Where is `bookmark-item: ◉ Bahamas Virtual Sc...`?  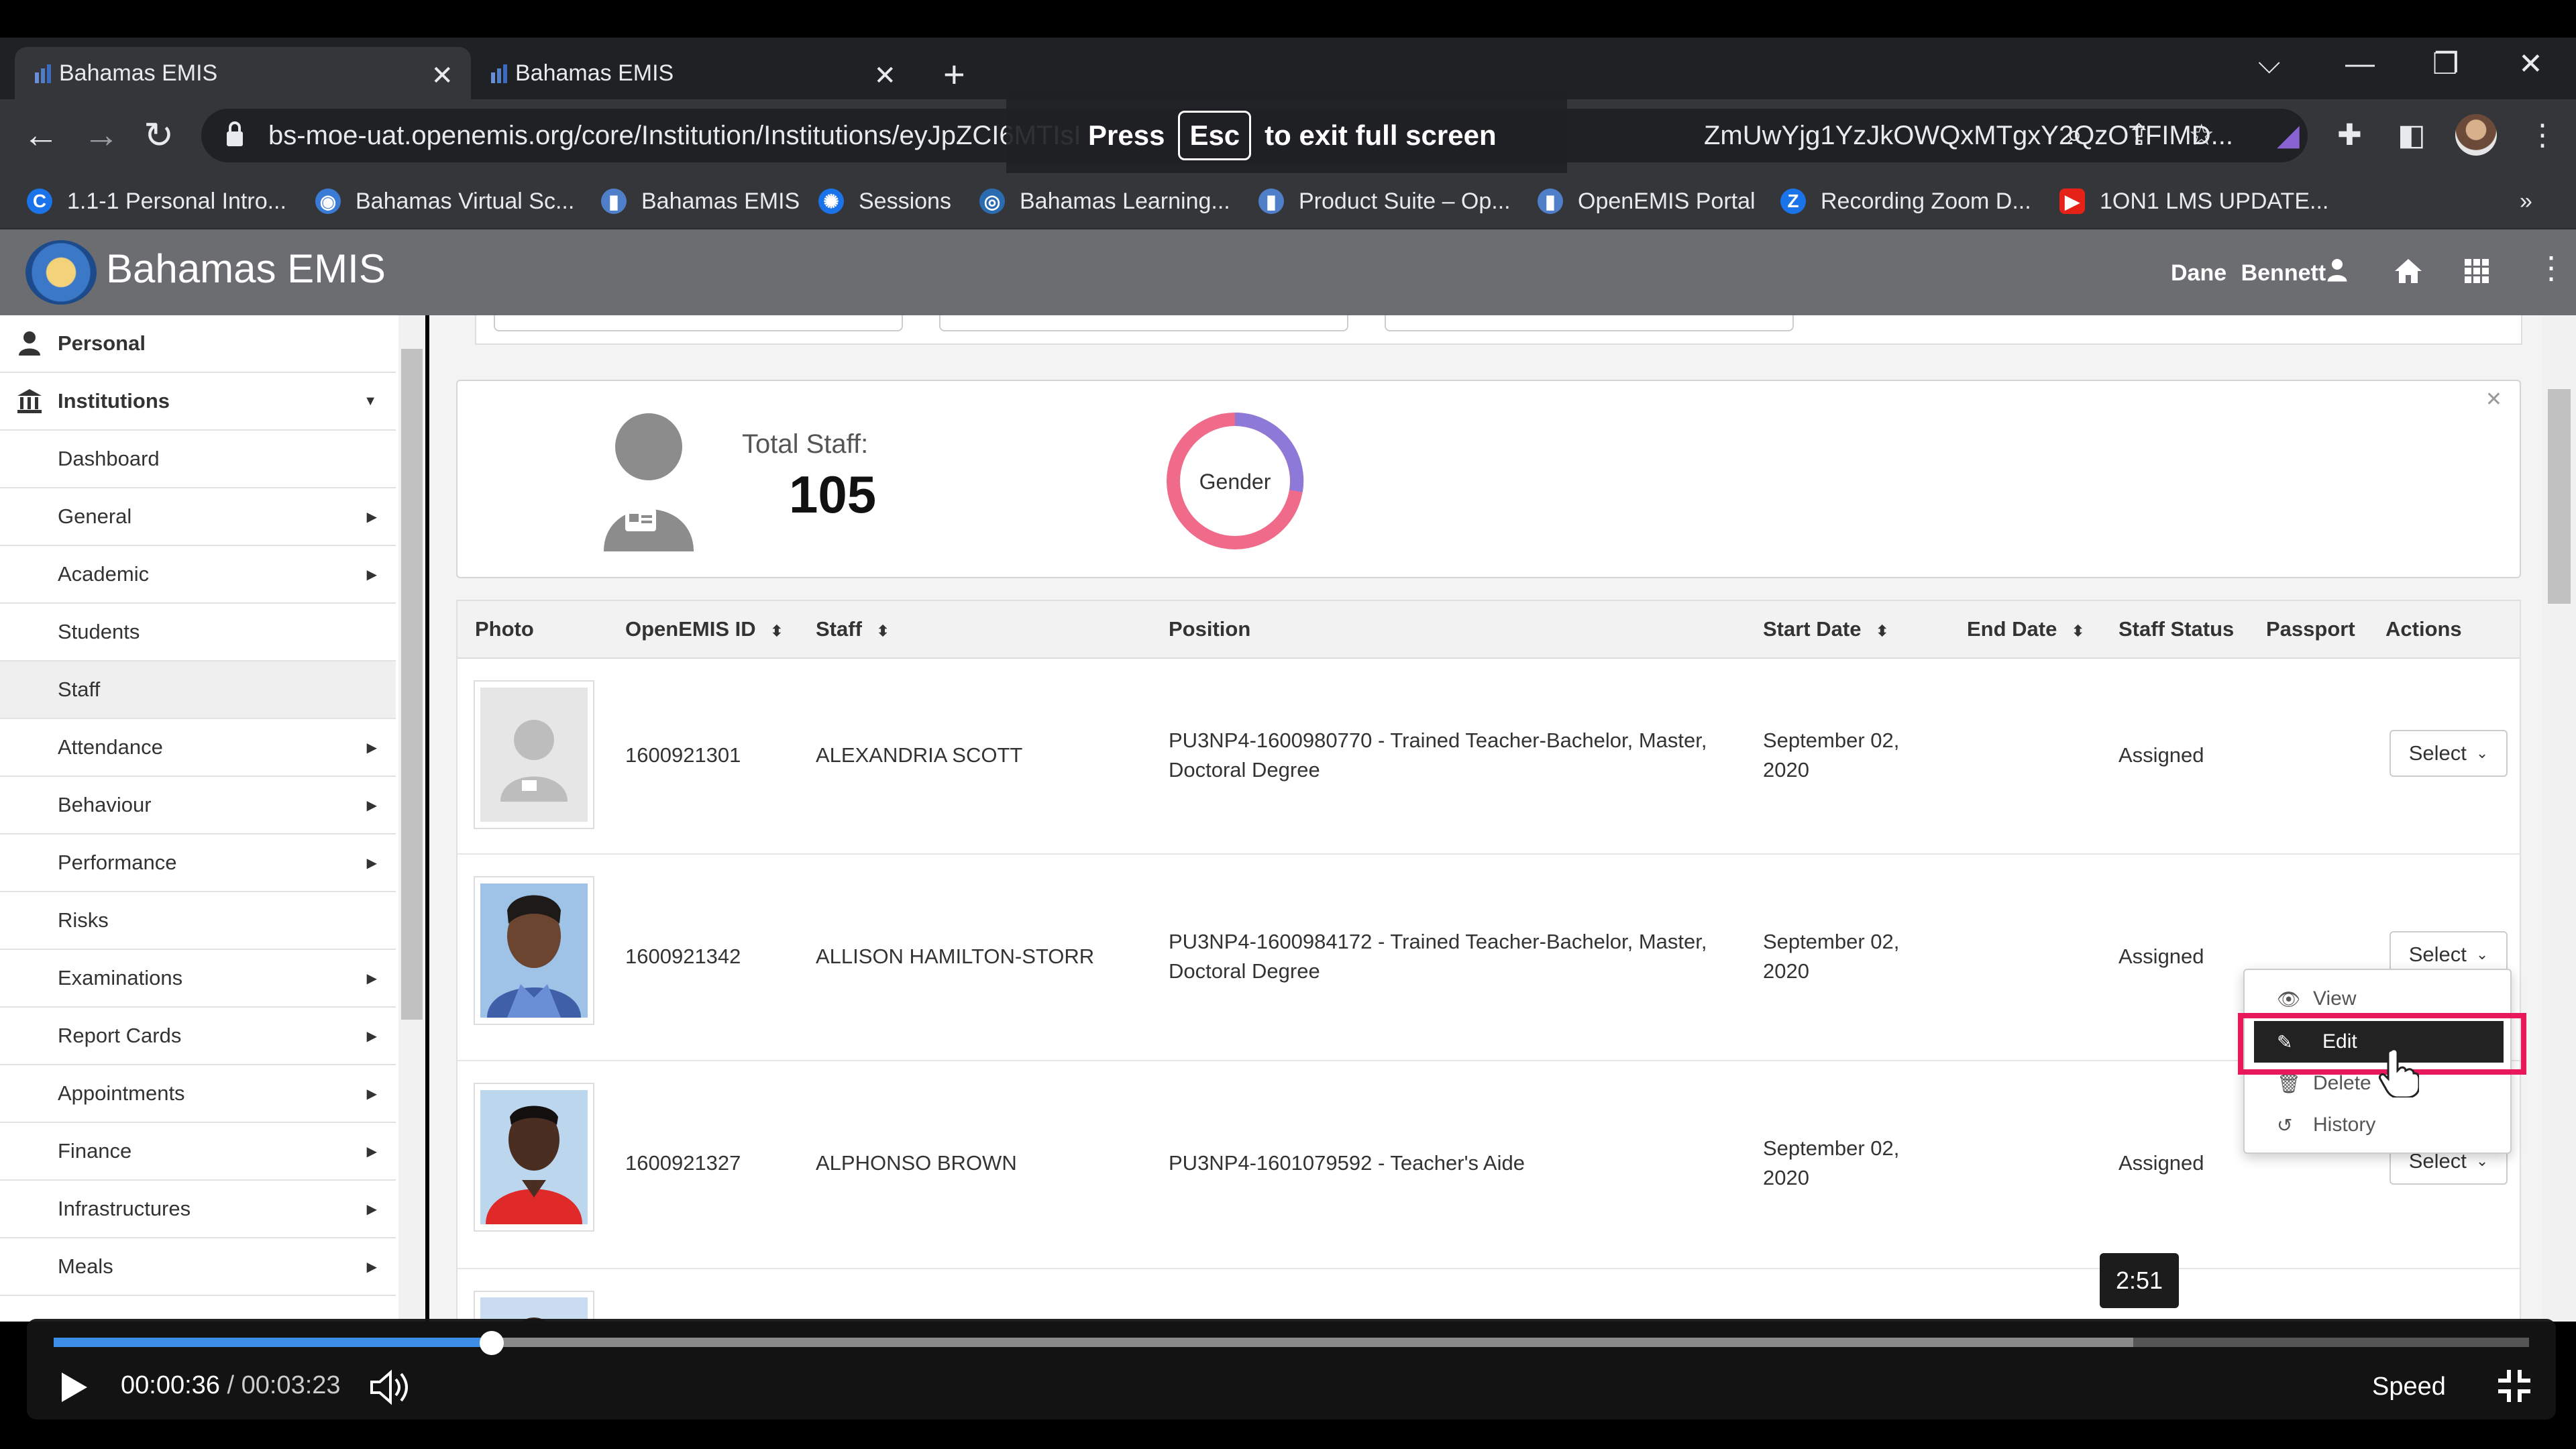 bookmark-item: ◉ Bahamas Virtual Sc... is located at coordinates (444, 201).